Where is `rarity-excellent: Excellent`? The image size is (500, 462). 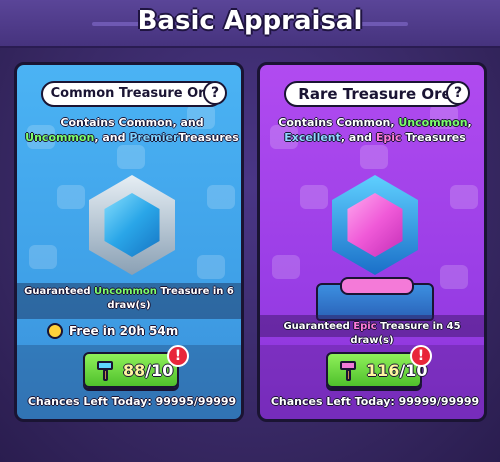
rarity-excellent: Excellent is located at coordinates (312, 137).